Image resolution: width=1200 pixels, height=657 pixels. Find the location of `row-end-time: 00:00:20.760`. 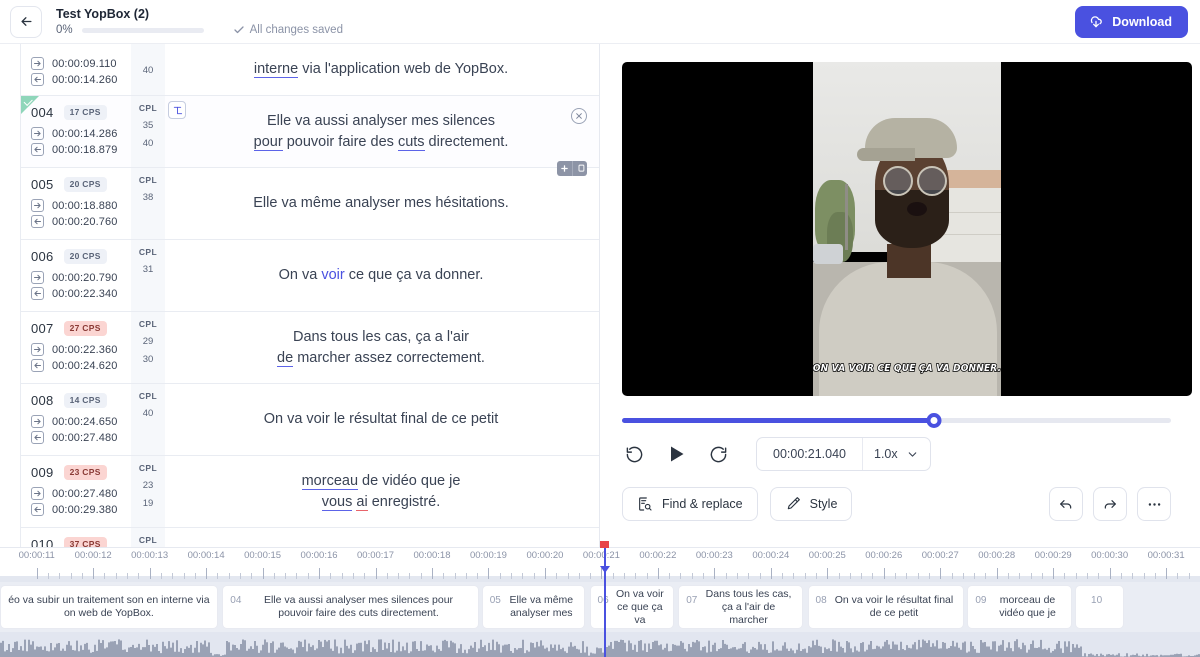

row-end-time: 00:00:20.760 is located at coordinates (81, 221).